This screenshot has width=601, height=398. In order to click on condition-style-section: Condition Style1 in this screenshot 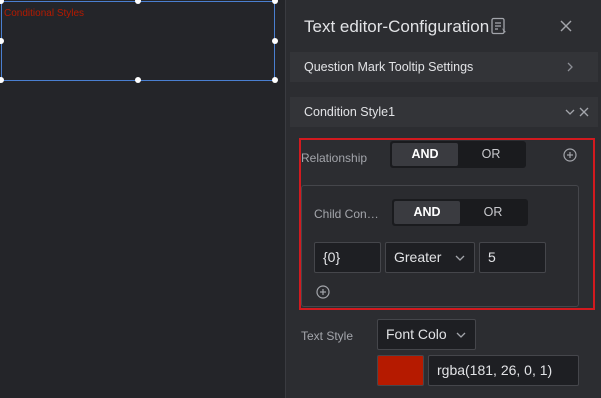, I will do `click(444, 112)`.